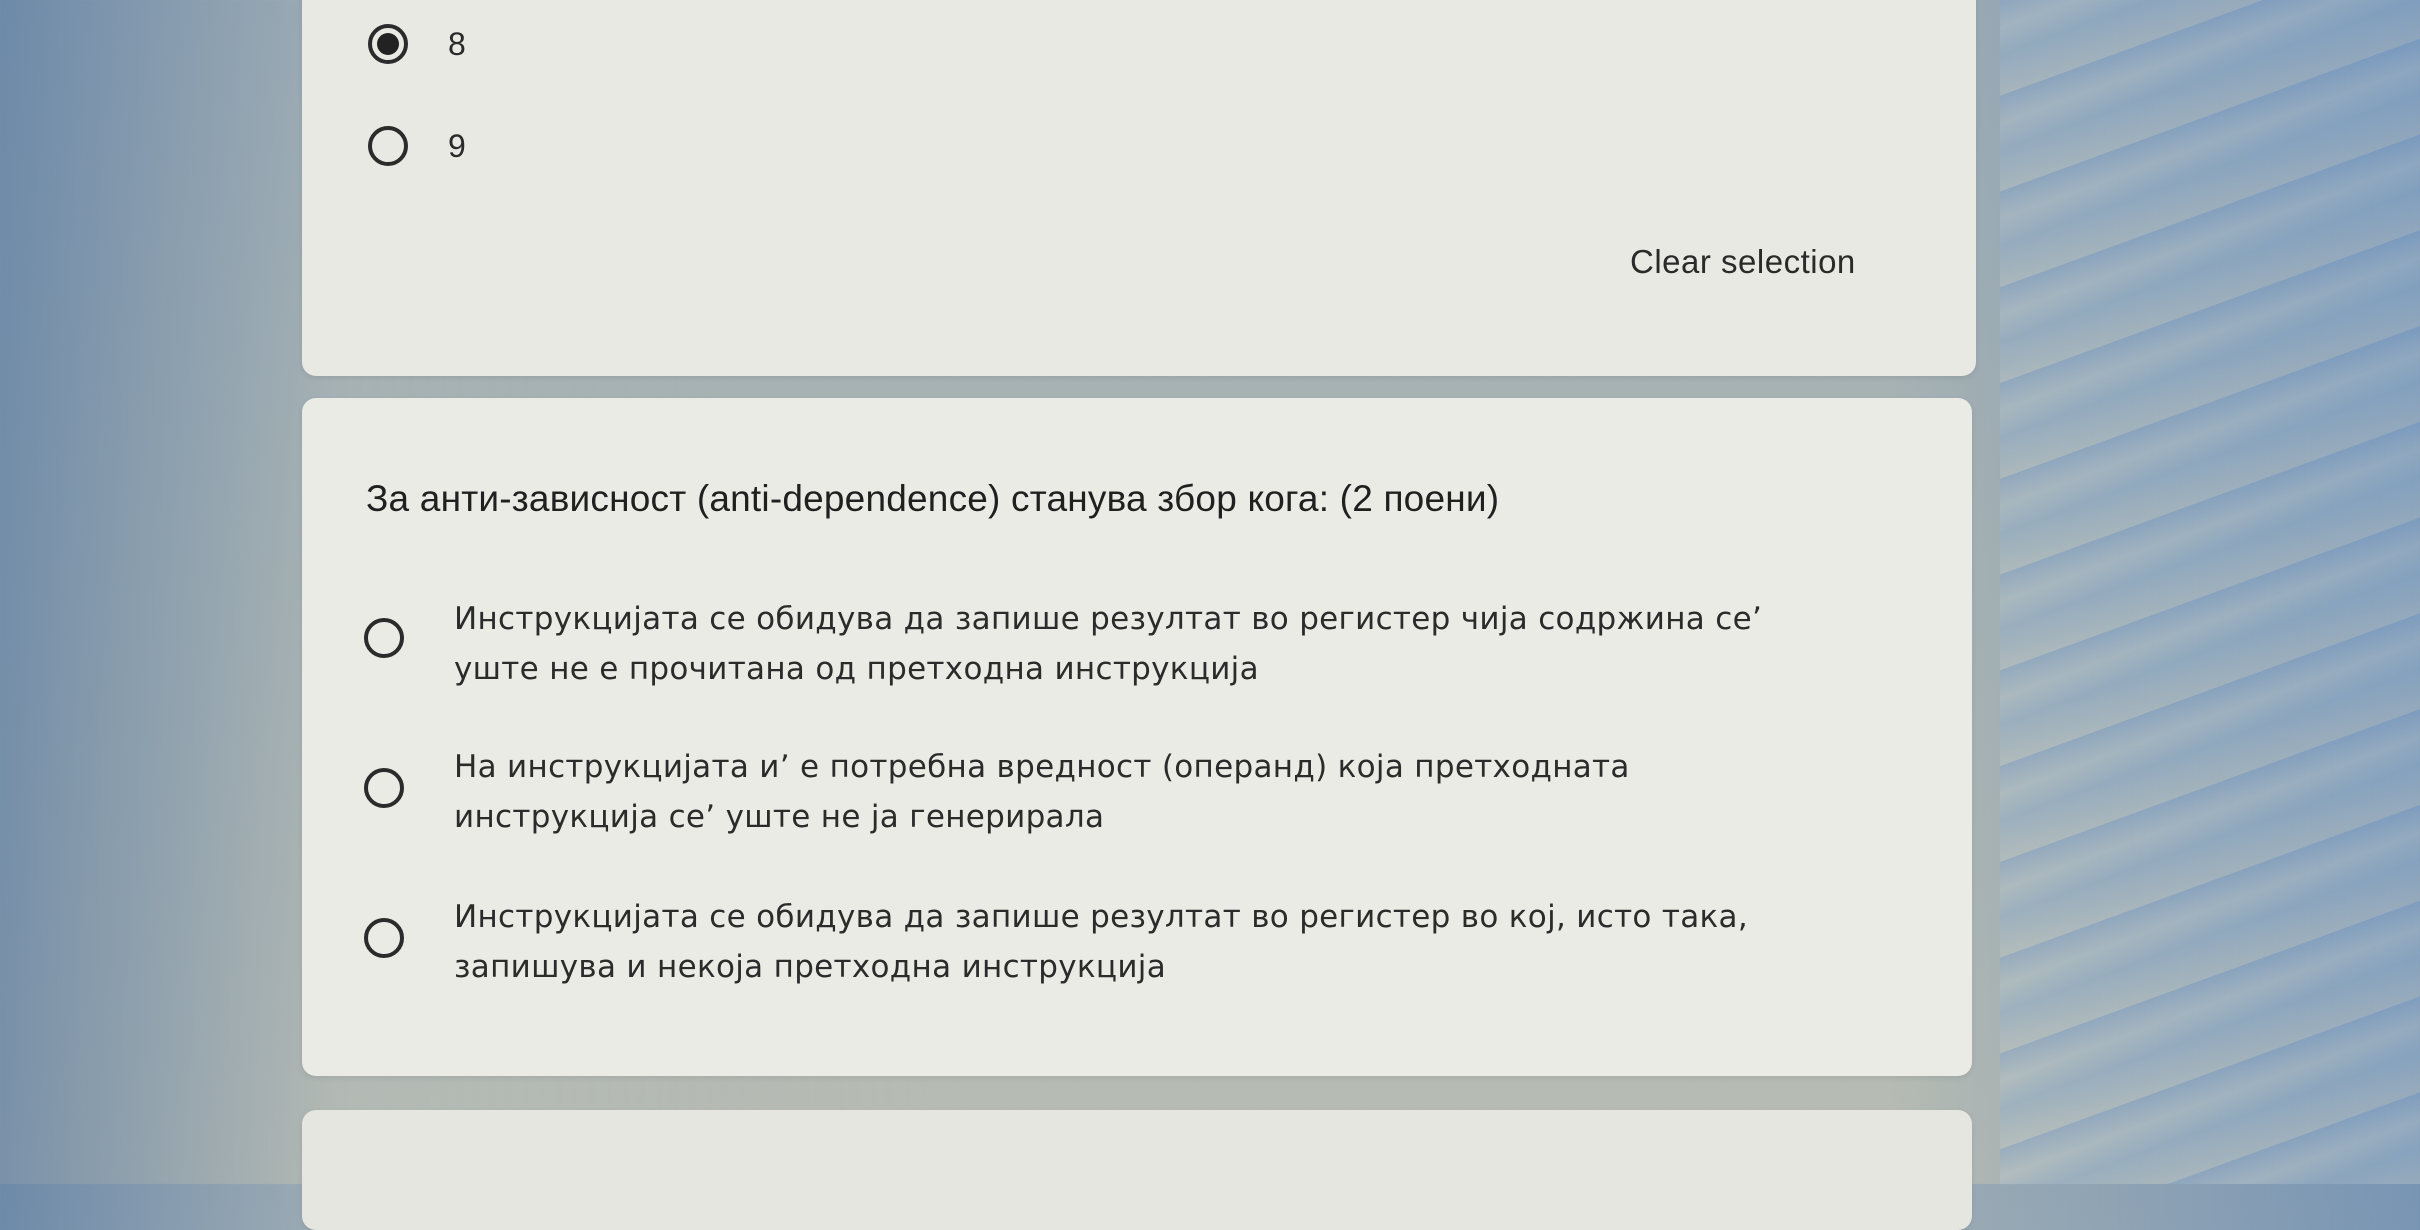 The height and width of the screenshot is (1230, 2420). Describe the element at coordinates (1137, 1170) in the screenshot. I see `next-question-card` at that location.